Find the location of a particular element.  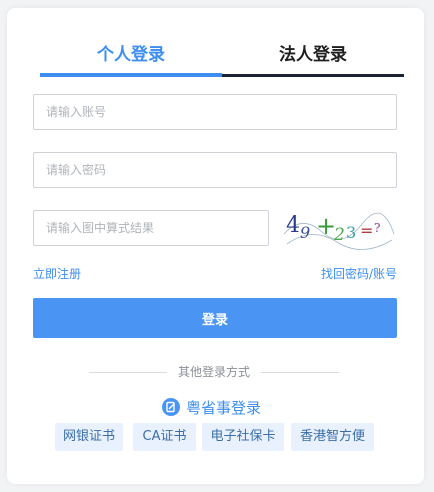

divider-line-right is located at coordinates (300, 372).